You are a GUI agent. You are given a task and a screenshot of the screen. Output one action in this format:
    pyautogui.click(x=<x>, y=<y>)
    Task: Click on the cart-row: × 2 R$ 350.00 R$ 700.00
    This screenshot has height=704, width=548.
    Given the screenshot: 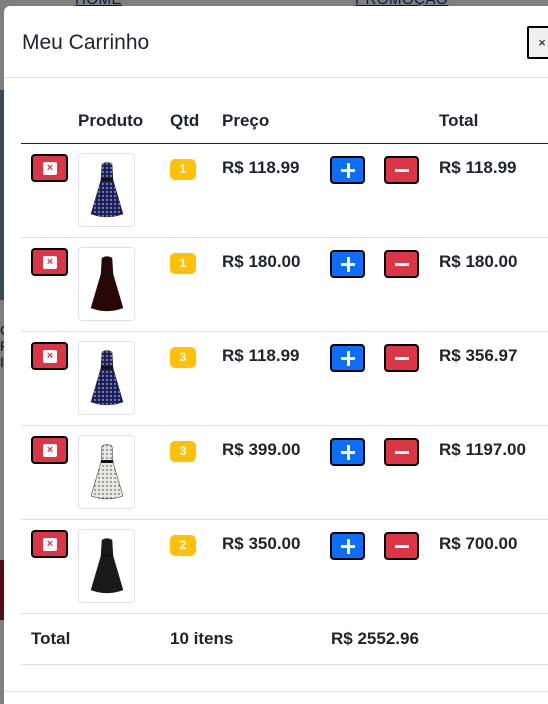 What is the action you would take?
    pyautogui.click(x=284, y=566)
    